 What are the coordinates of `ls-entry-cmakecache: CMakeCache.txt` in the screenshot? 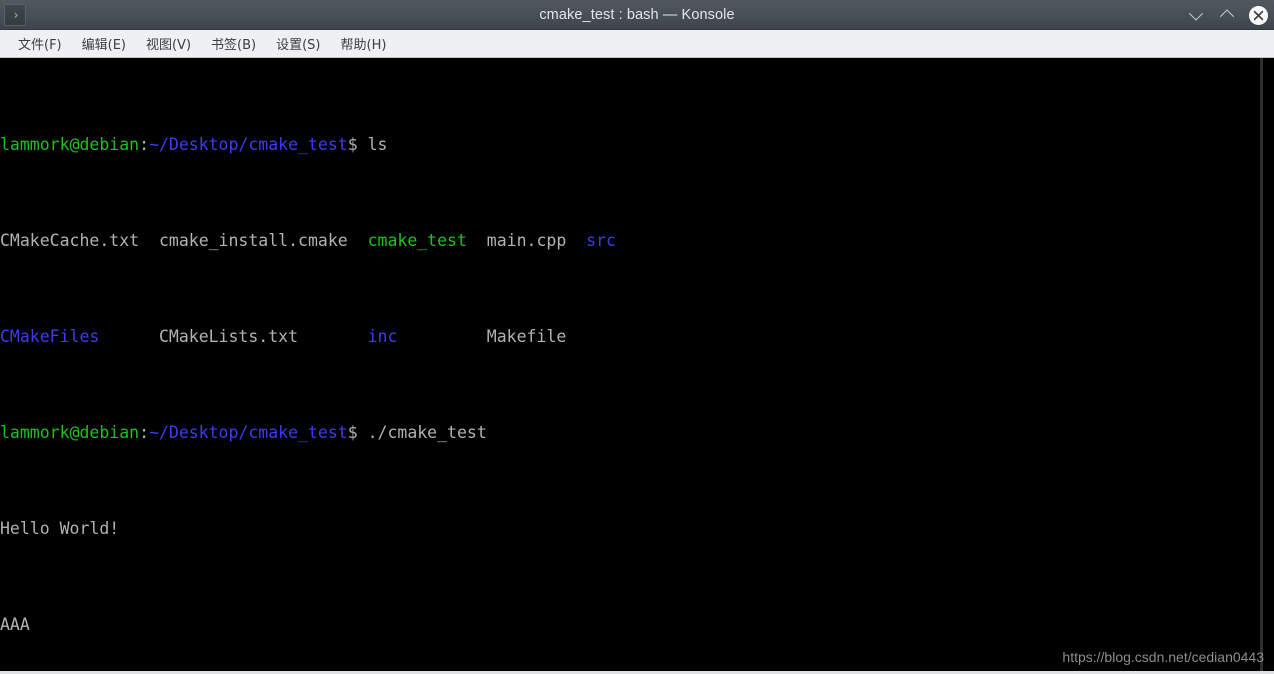 It's located at (70, 240).